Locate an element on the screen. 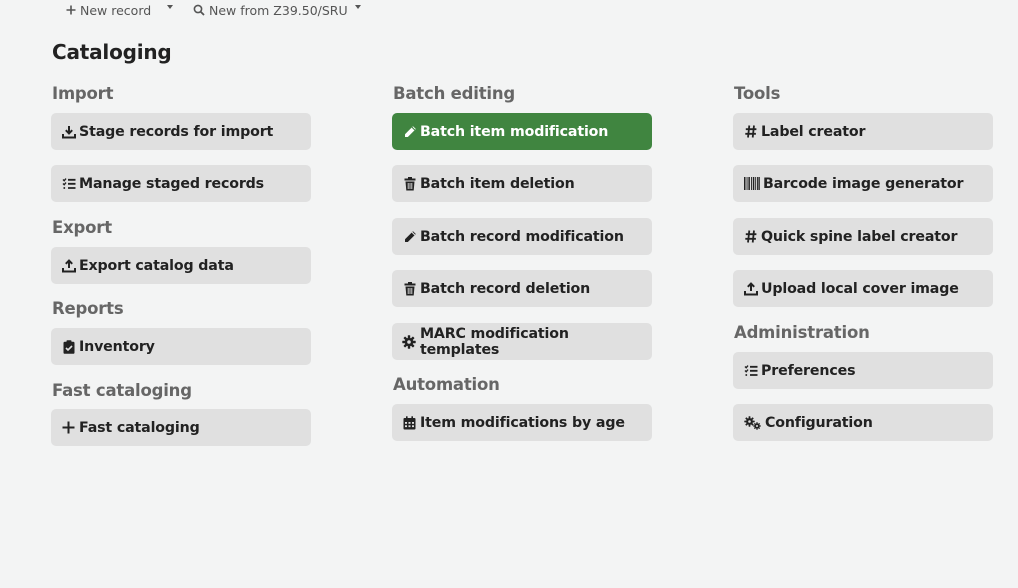  fast-cataloging-button: Fast cataloging is located at coordinates (181, 427).